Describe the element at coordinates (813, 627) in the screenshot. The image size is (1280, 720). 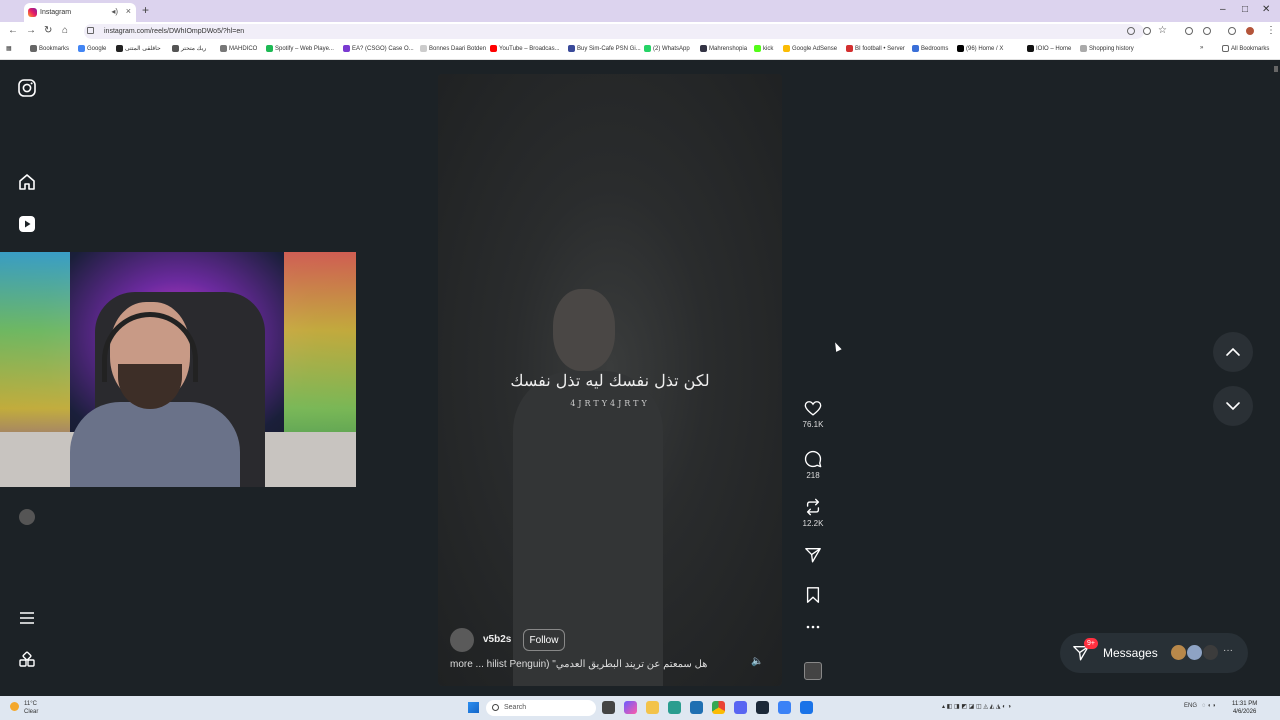
I see `more-options-icon` at that location.